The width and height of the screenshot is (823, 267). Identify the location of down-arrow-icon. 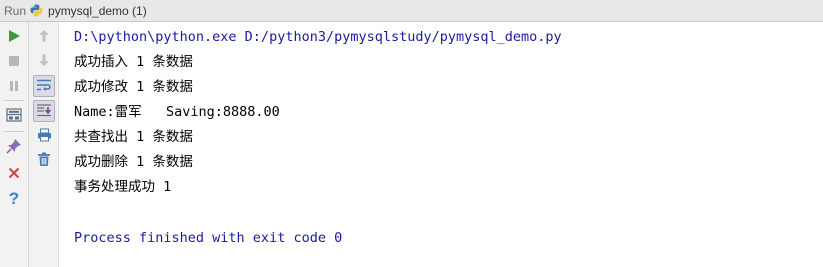
(44, 61).